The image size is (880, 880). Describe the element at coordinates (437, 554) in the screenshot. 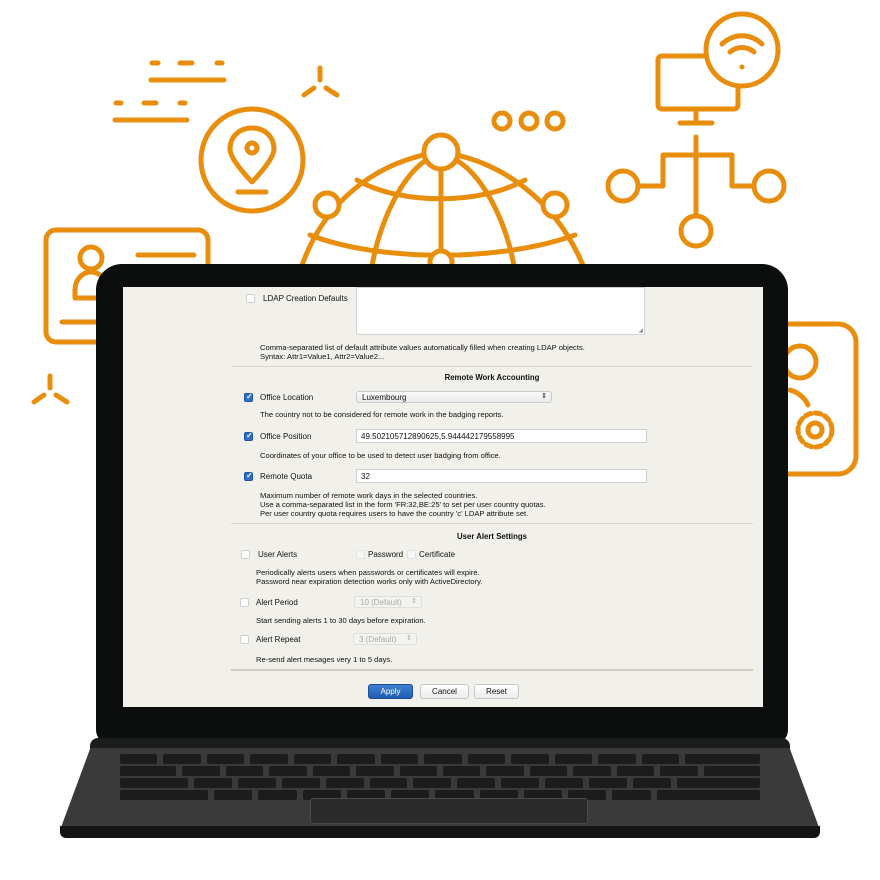

I see `certificate-label: Certificate` at that location.